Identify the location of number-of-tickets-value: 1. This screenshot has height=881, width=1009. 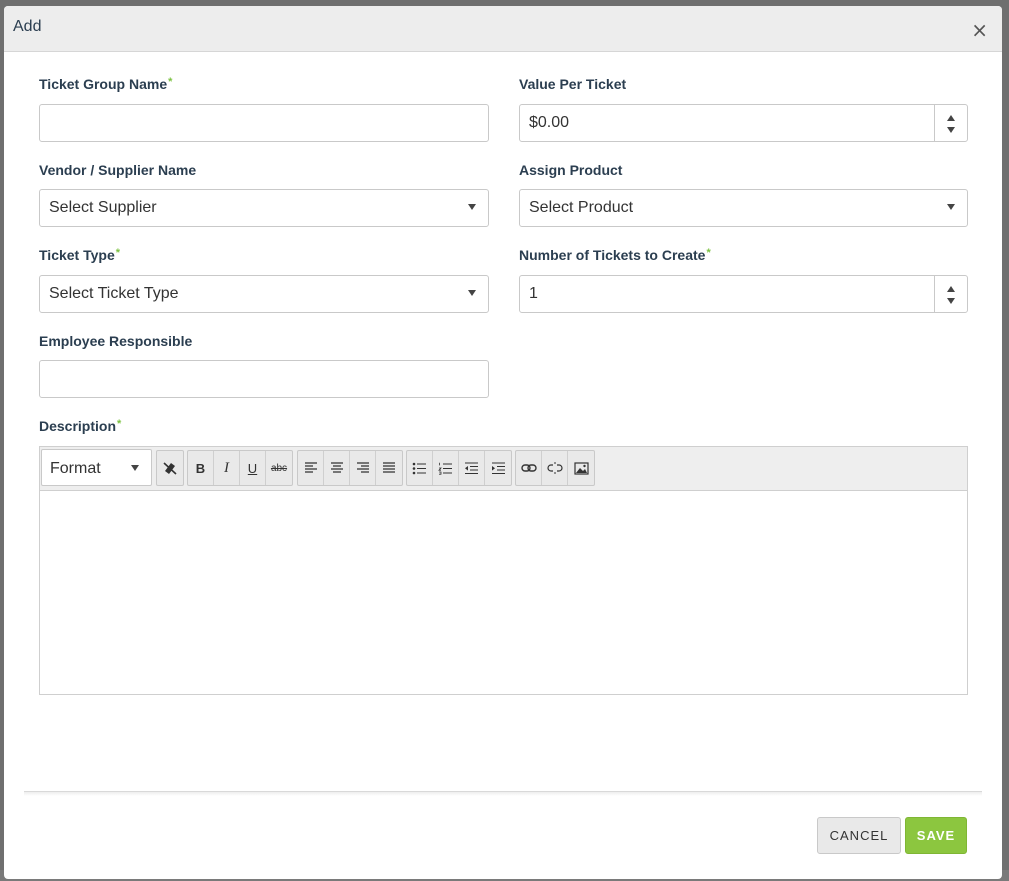
(533, 293).